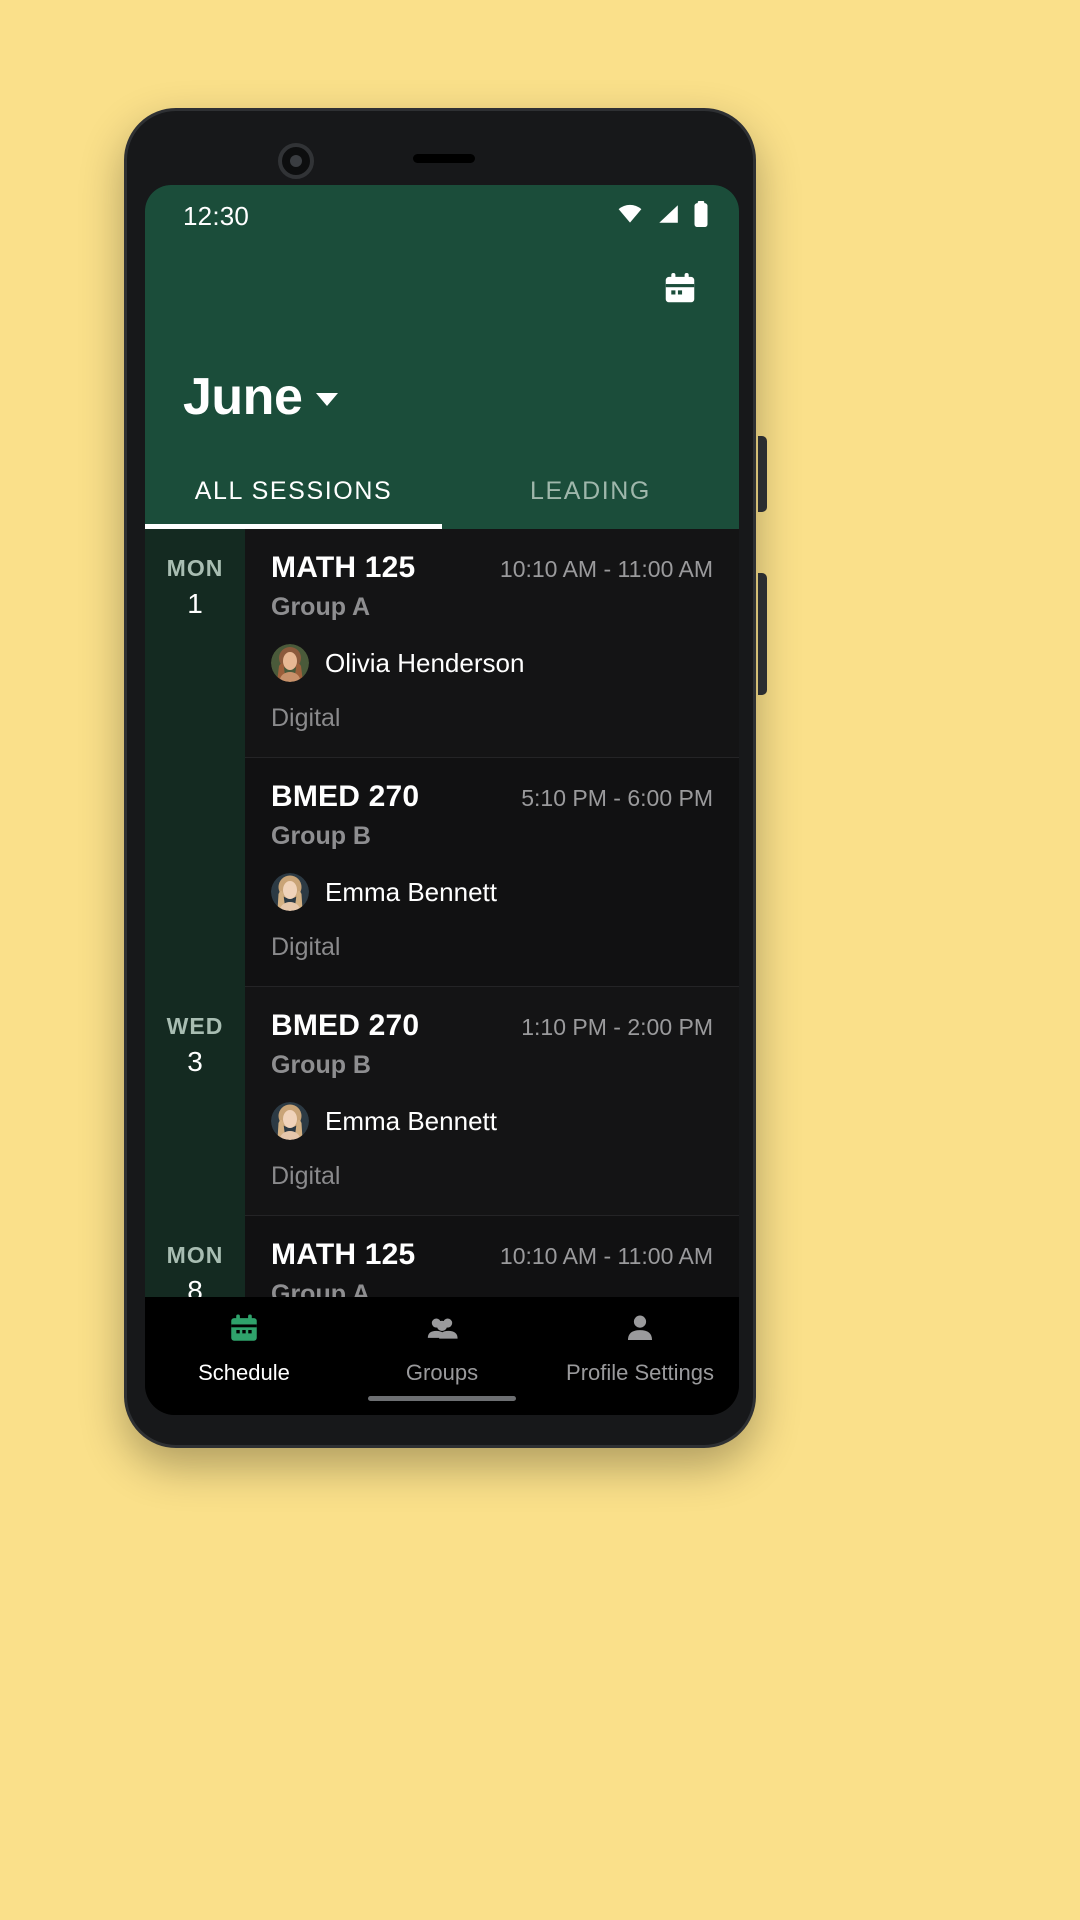 The image size is (1080, 1920). What do you see at coordinates (216, 215) in the screenshot?
I see `status-time: 12:30` at bounding box center [216, 215].